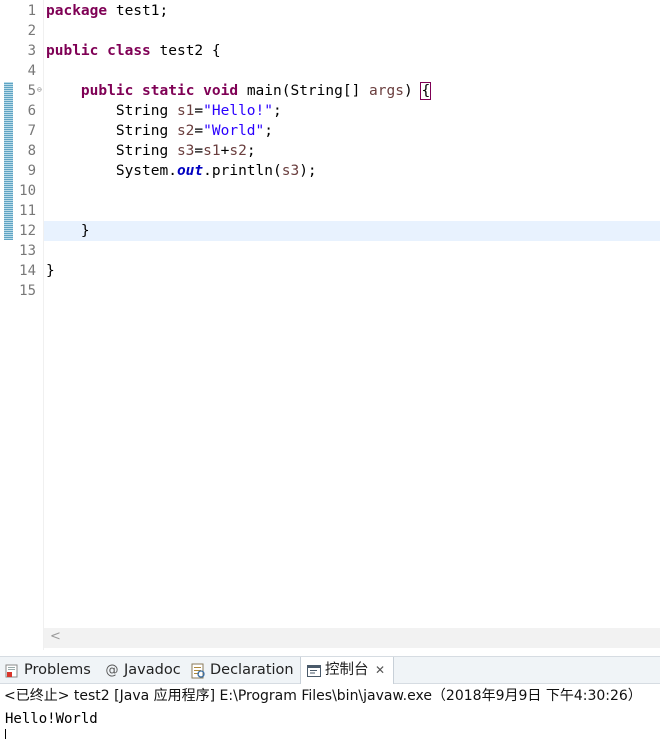  I want to click on line-number: 8, so click(31, 151).